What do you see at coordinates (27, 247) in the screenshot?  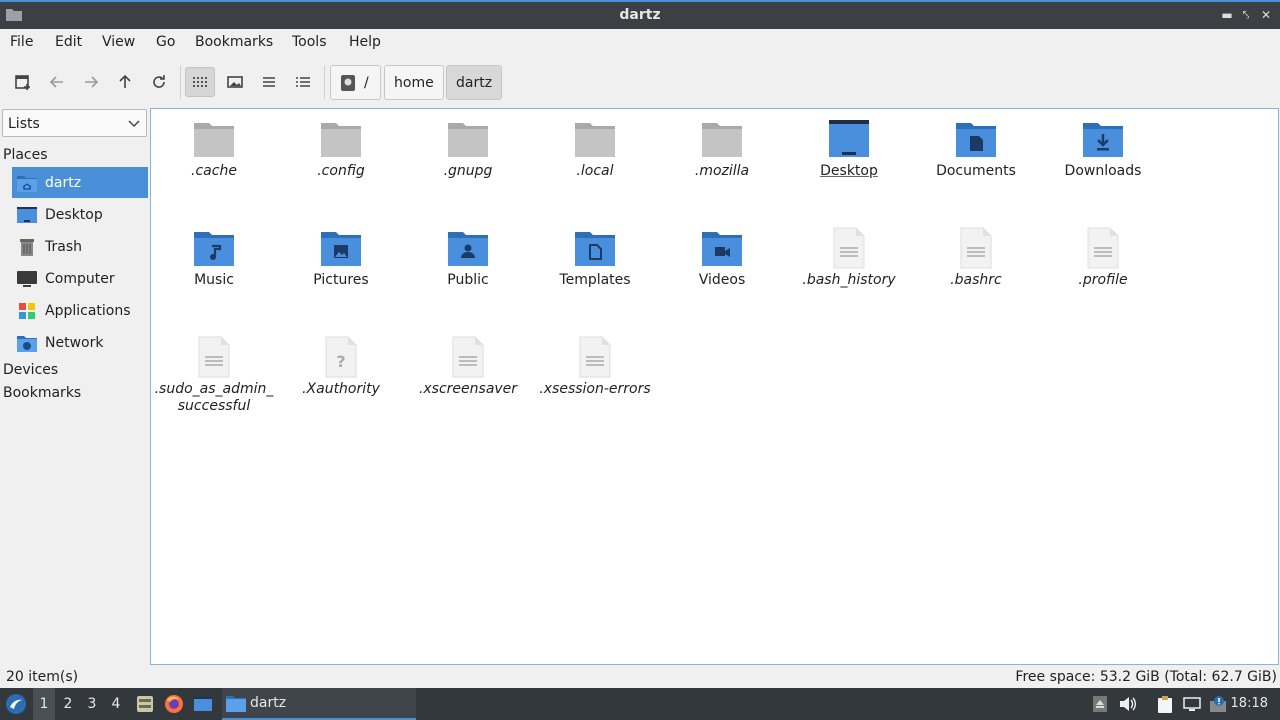 I see `trash-icon` at bounding box center [27, 247].